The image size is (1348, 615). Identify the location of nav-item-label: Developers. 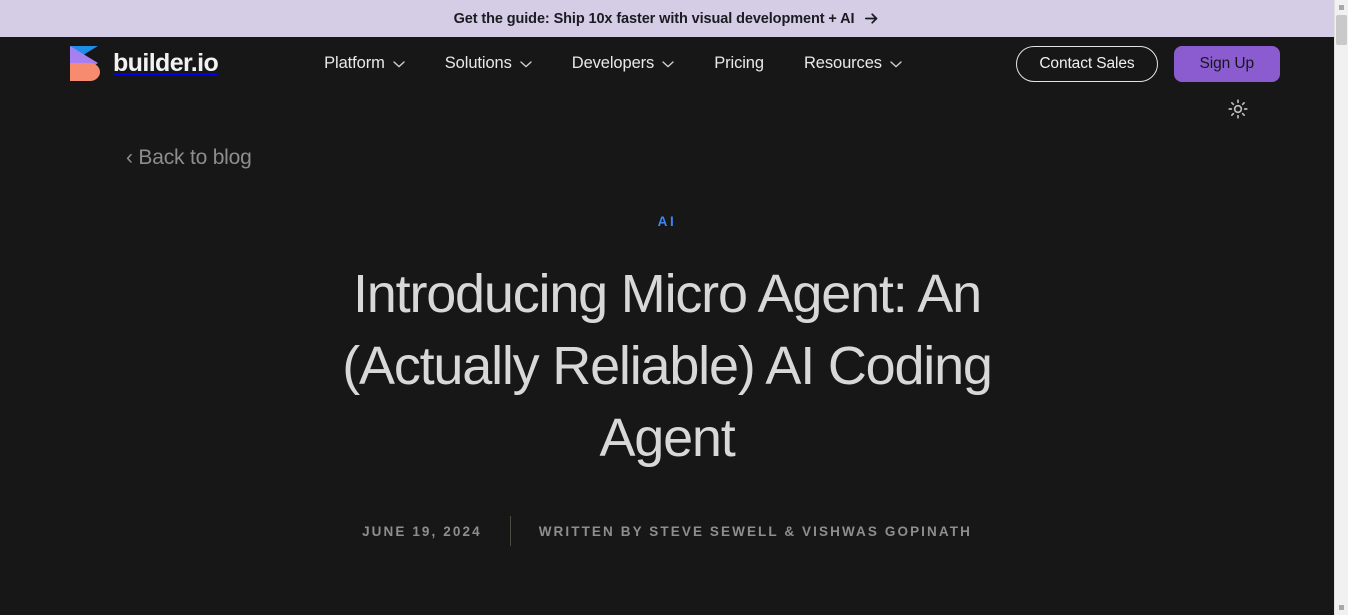
(613, 63).